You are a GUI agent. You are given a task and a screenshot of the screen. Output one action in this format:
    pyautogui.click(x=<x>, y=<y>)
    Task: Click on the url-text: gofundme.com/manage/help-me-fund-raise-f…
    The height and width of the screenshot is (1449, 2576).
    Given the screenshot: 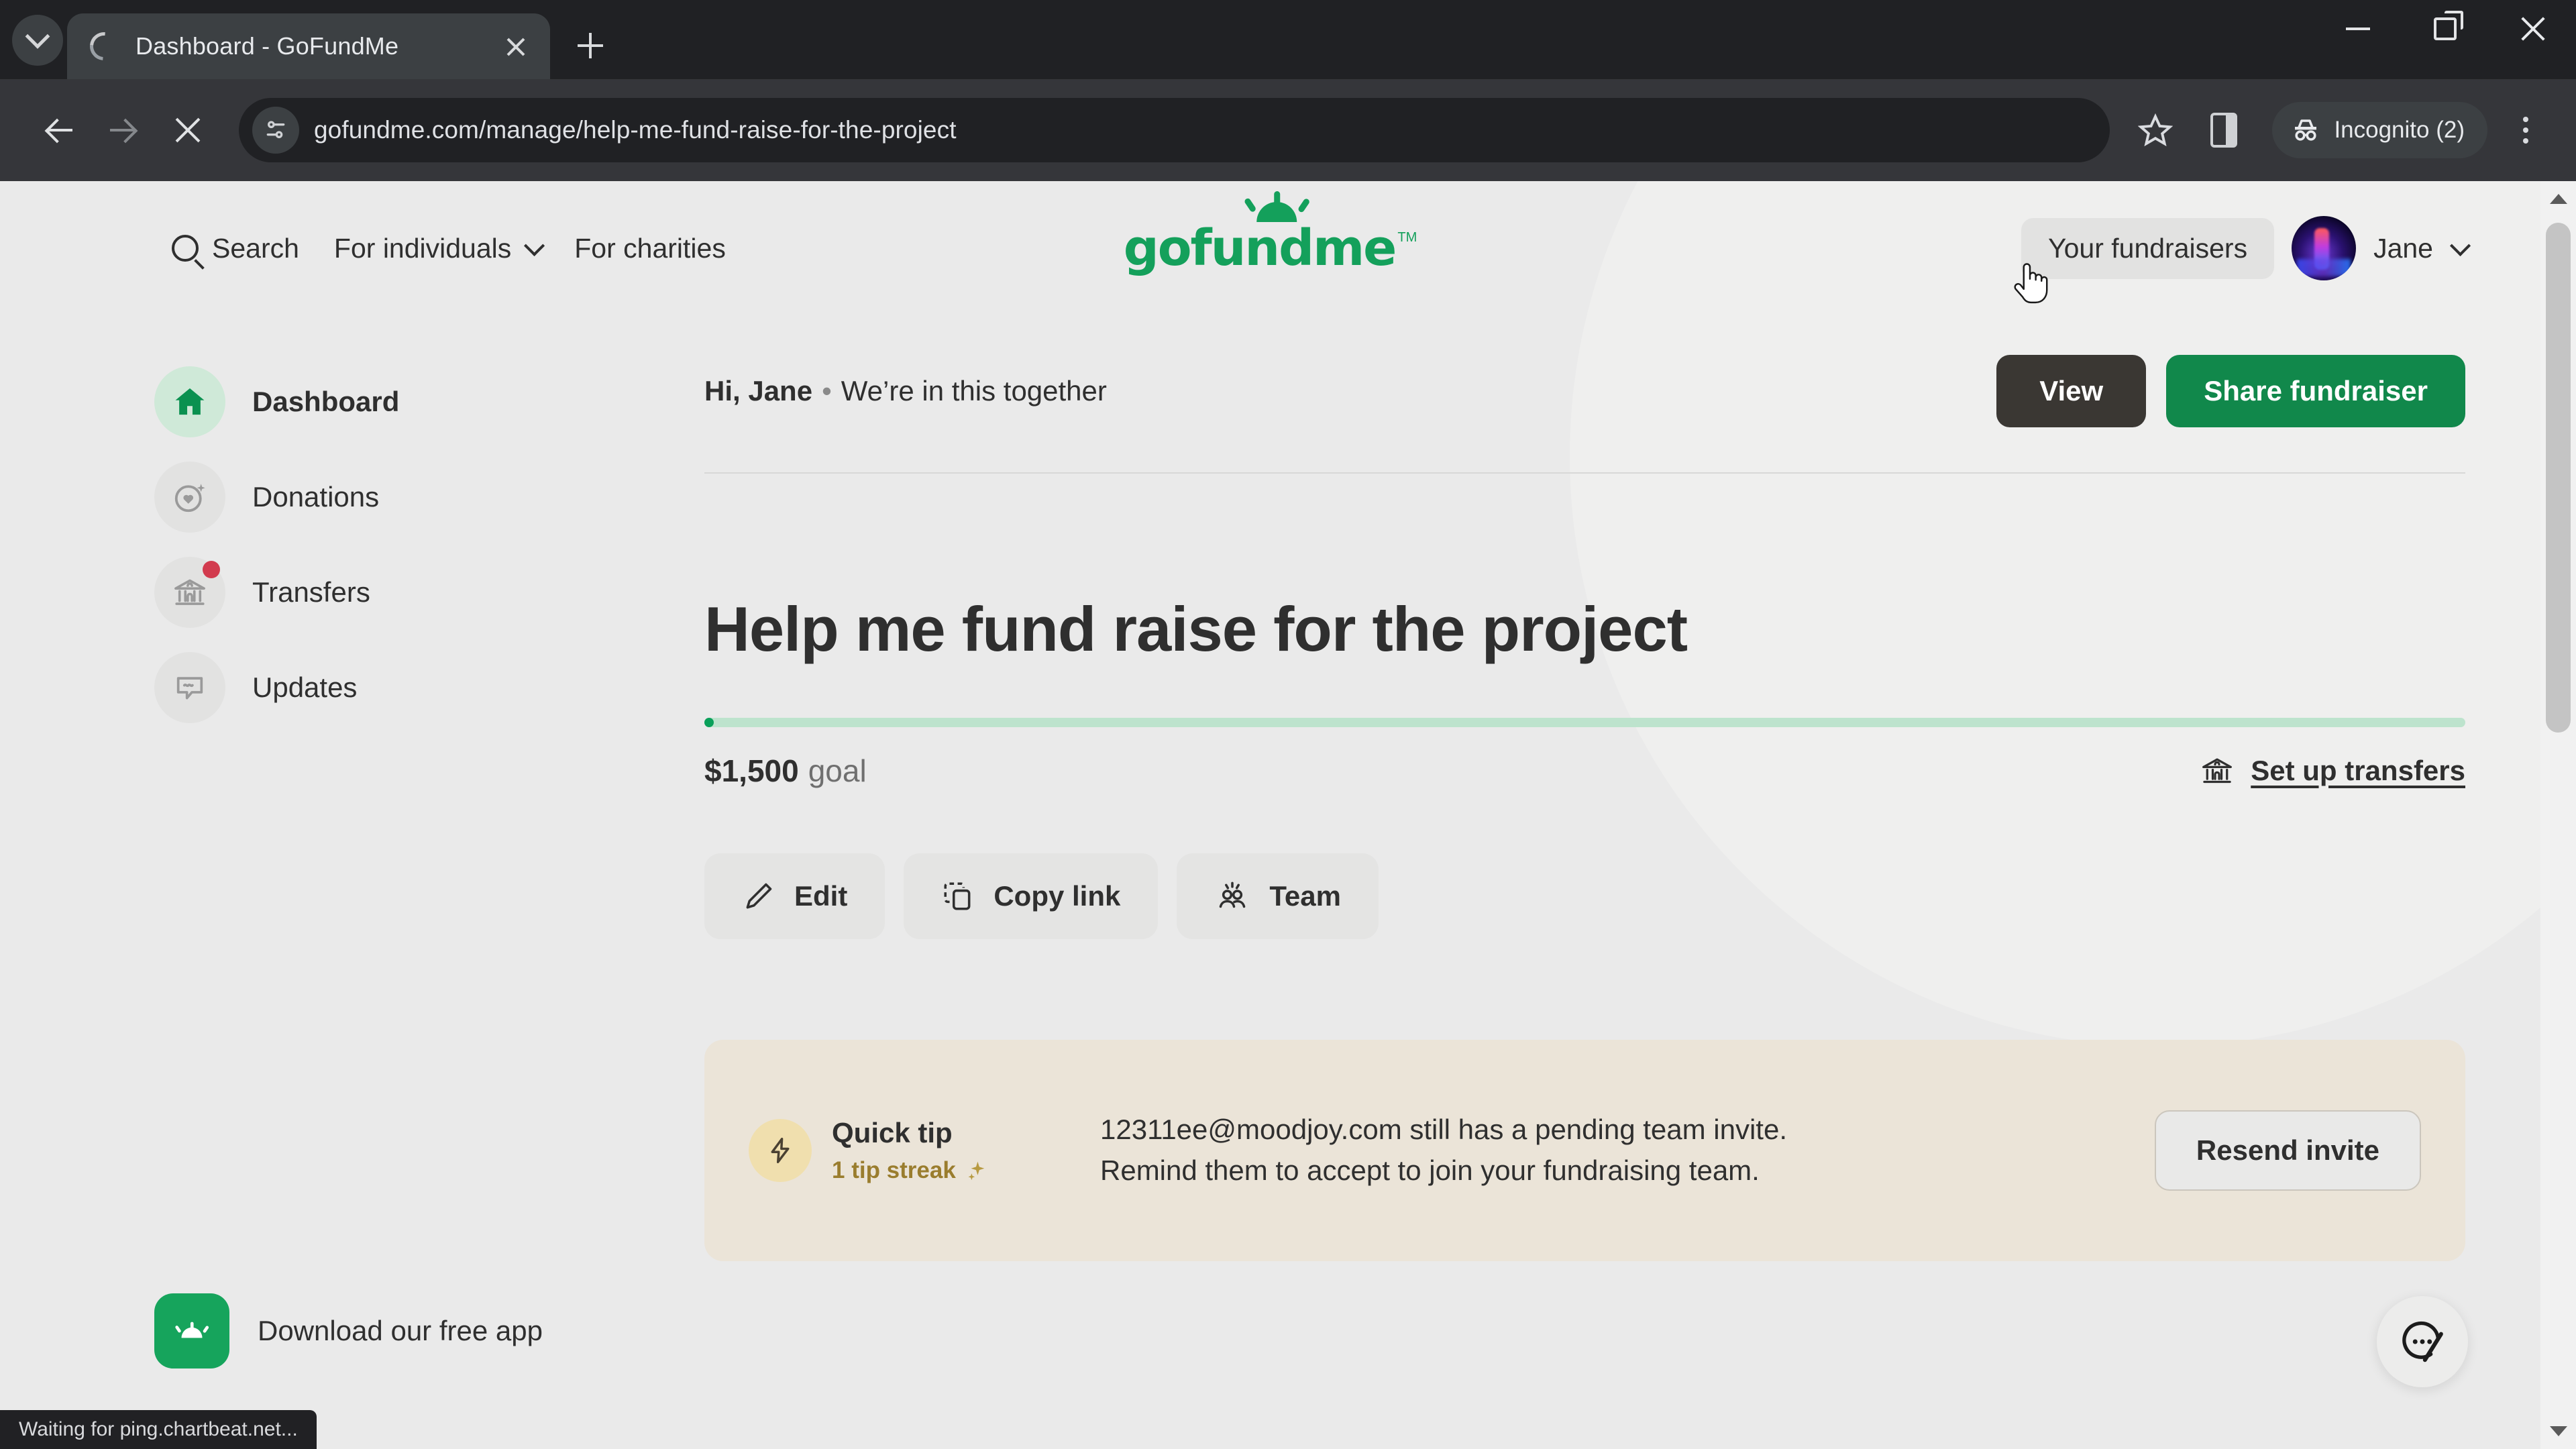 What is the action you would take?
    pyautogui.click(x=635, y=130)
    